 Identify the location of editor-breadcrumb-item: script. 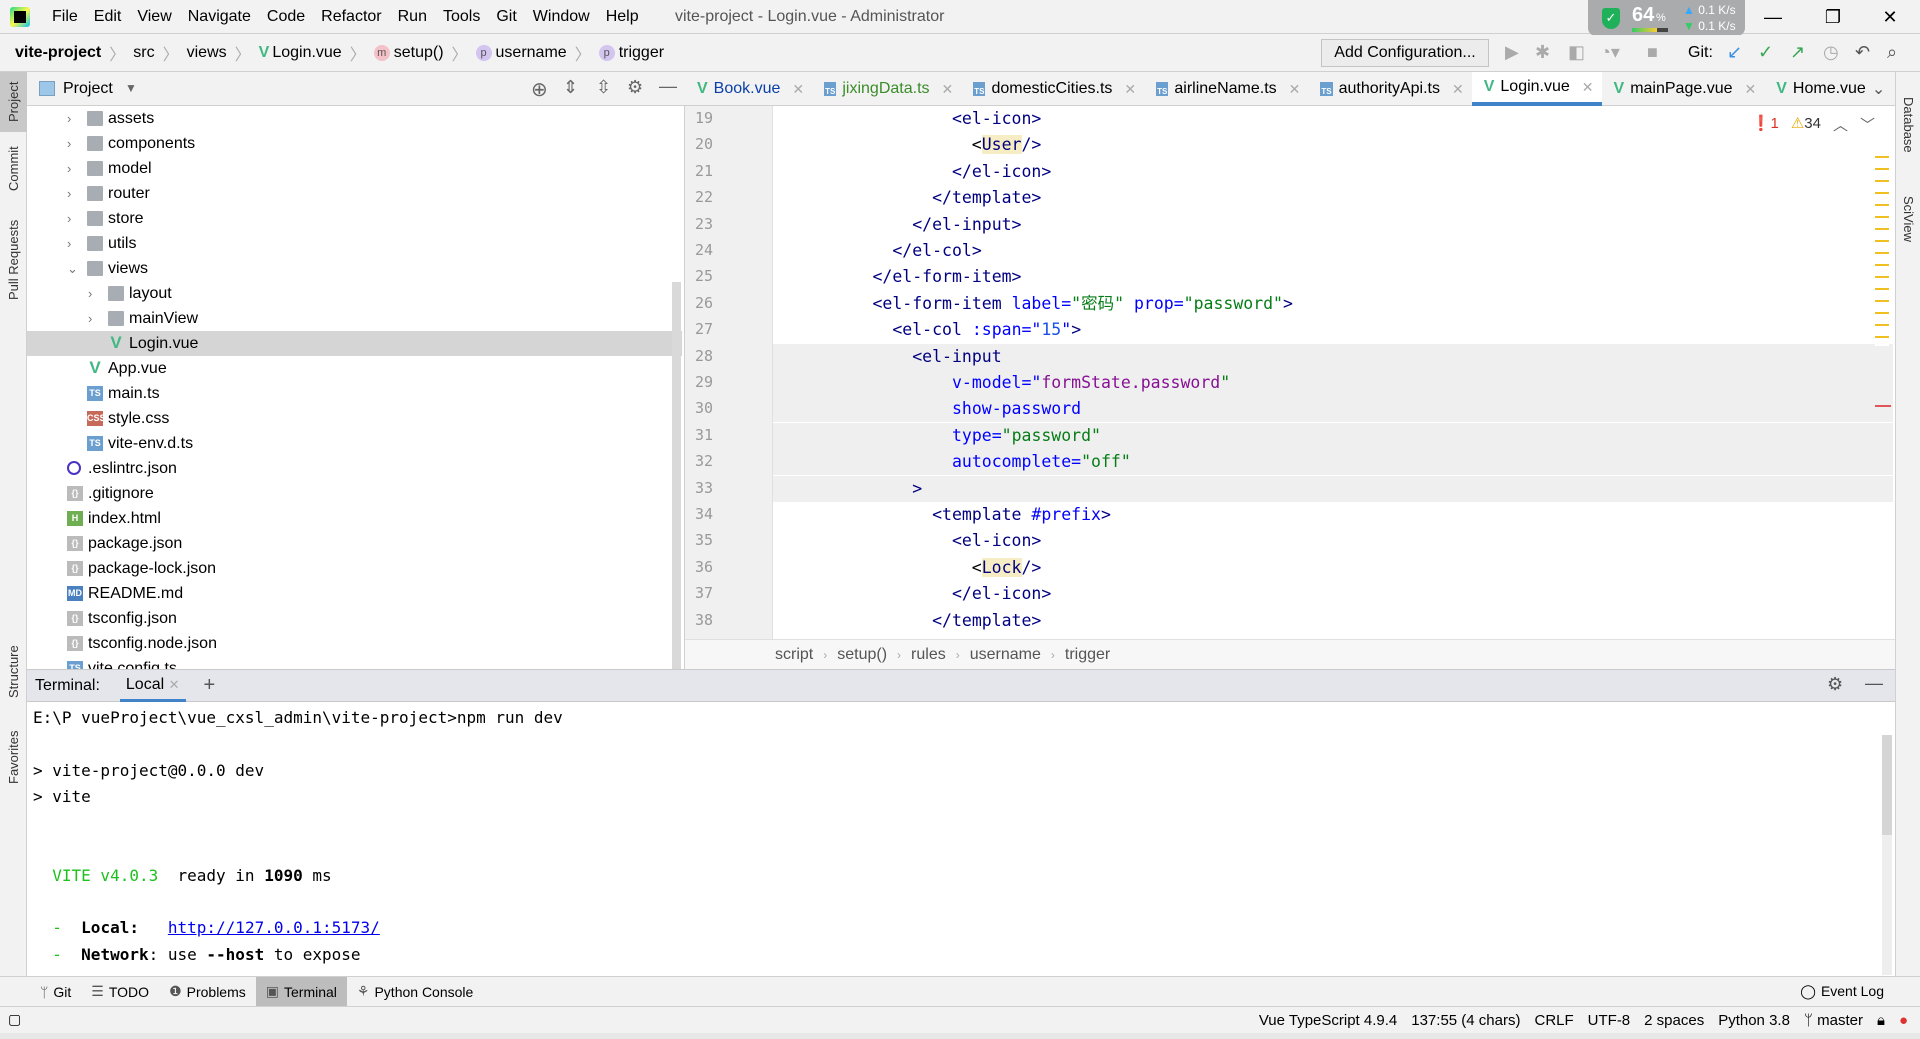
(794, 655).